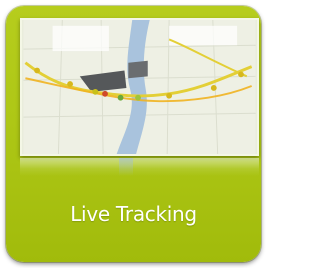  What do you see at coordinates (133, 214) in the screenshot?
I see `tile-label: Live Tracking` at bounding box center [133, 214].